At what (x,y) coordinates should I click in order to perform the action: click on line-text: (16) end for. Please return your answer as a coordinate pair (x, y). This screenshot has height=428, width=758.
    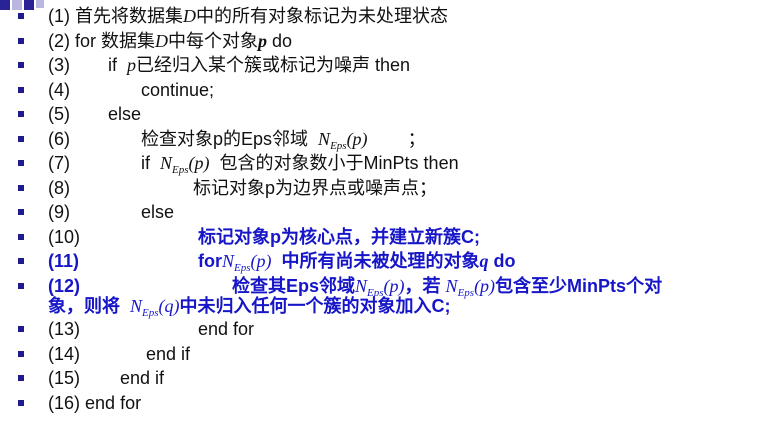
    Looking at the image, I should click on (95, 403).